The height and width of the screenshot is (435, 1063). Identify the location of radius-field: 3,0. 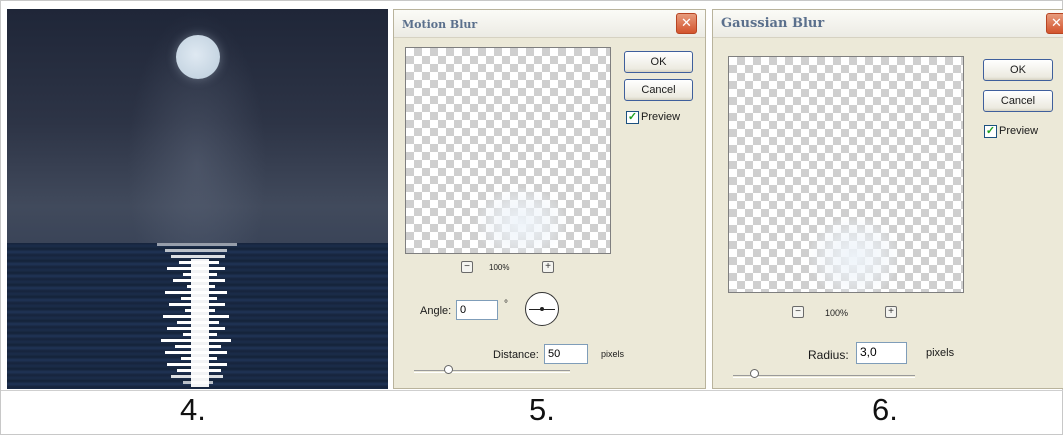
(881, 353).